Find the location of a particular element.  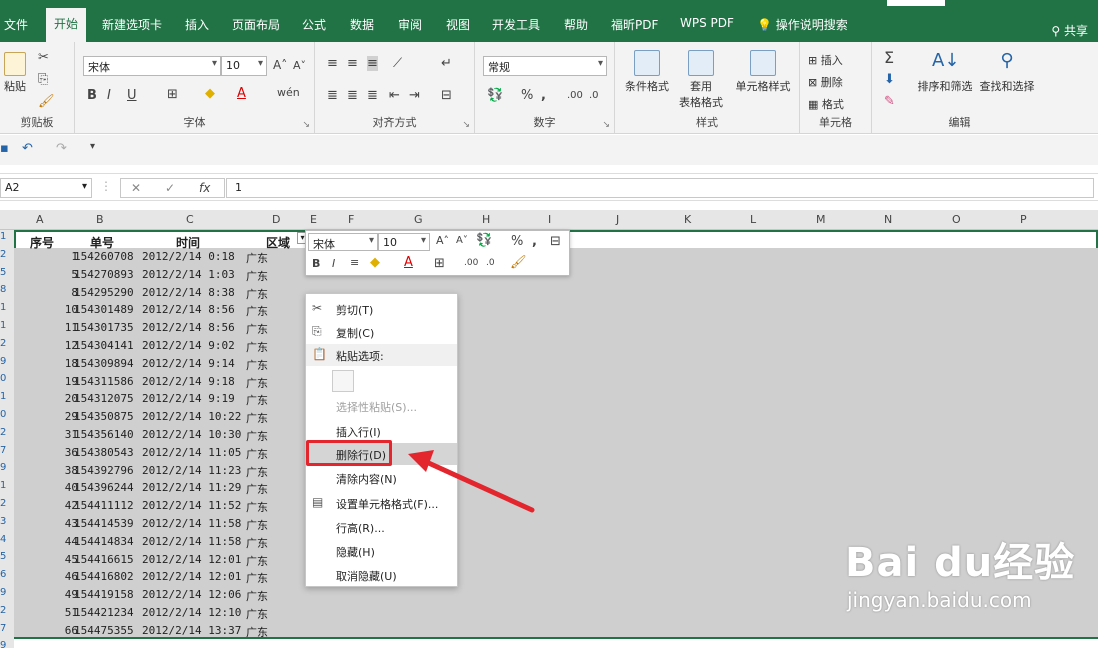

cell-time: 2012/2/14 12:01 is located at coordinates (191, 559).